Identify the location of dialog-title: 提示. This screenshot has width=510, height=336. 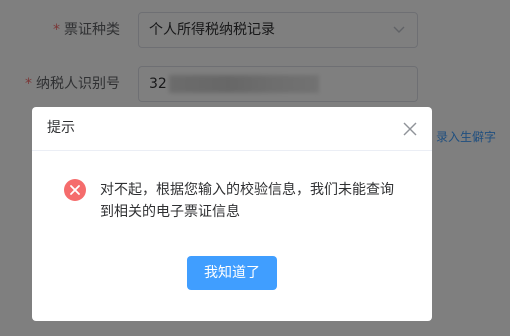
(61, 128).